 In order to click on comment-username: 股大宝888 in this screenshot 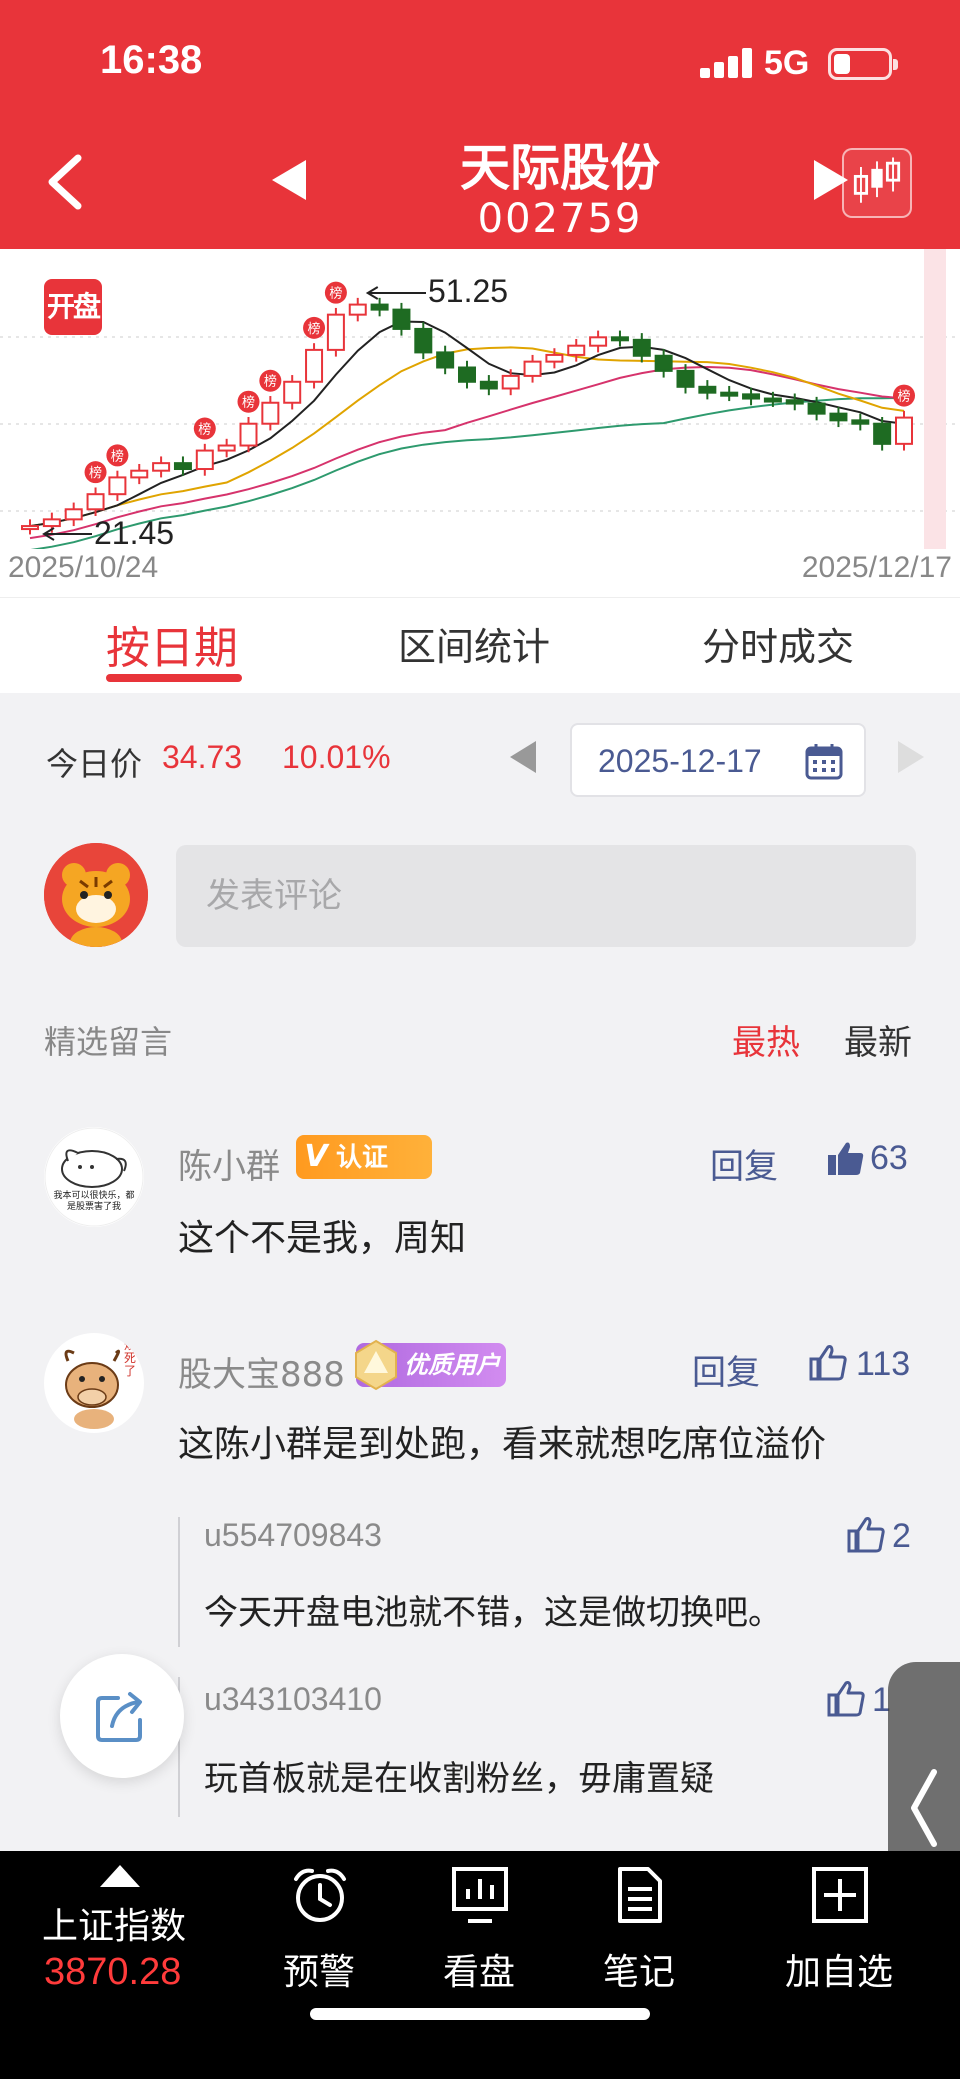, I will do `click(261, 1371)`.